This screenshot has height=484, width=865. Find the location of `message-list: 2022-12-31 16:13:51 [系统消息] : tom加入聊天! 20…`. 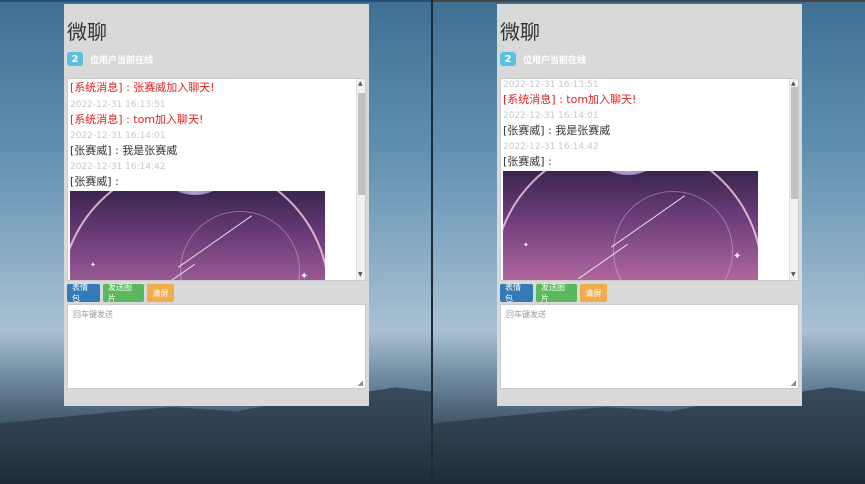

message-list: 2022-12-31 16:13:51 [系统消息] : tom加入聊天! 20… is located at coordinates (645, 180).